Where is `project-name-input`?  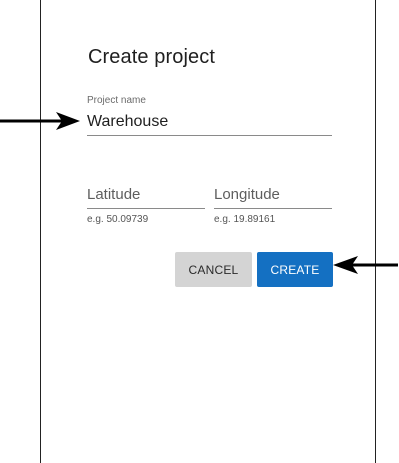
project-name-input is located at coordinates (209, 122).